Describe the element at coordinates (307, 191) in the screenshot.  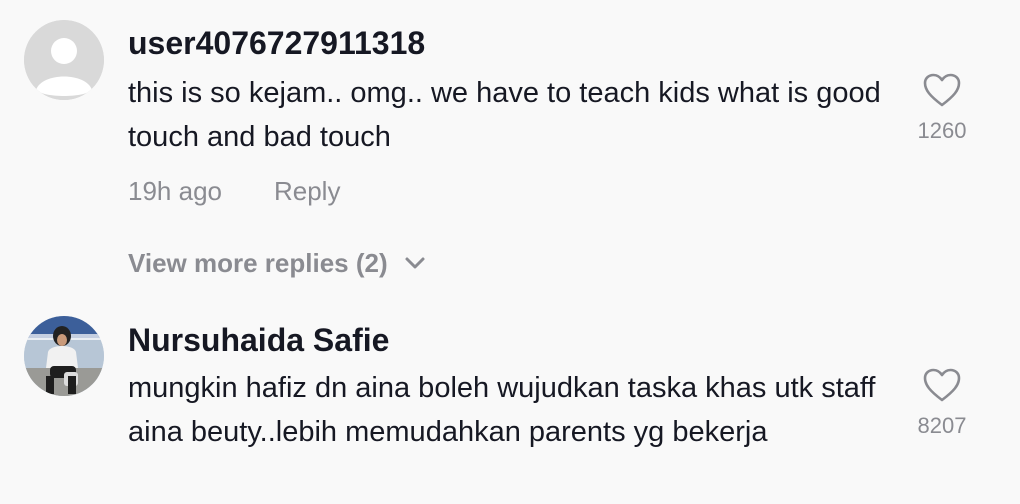
I see `reply-button: Reply` at that location.